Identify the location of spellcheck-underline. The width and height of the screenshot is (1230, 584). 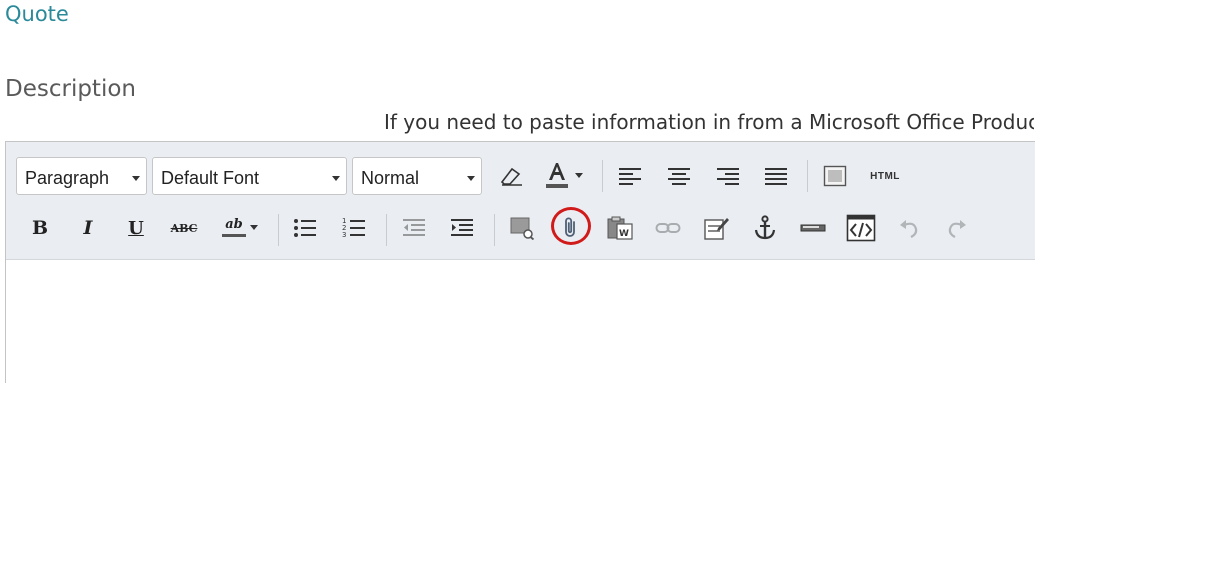
(234, 235).